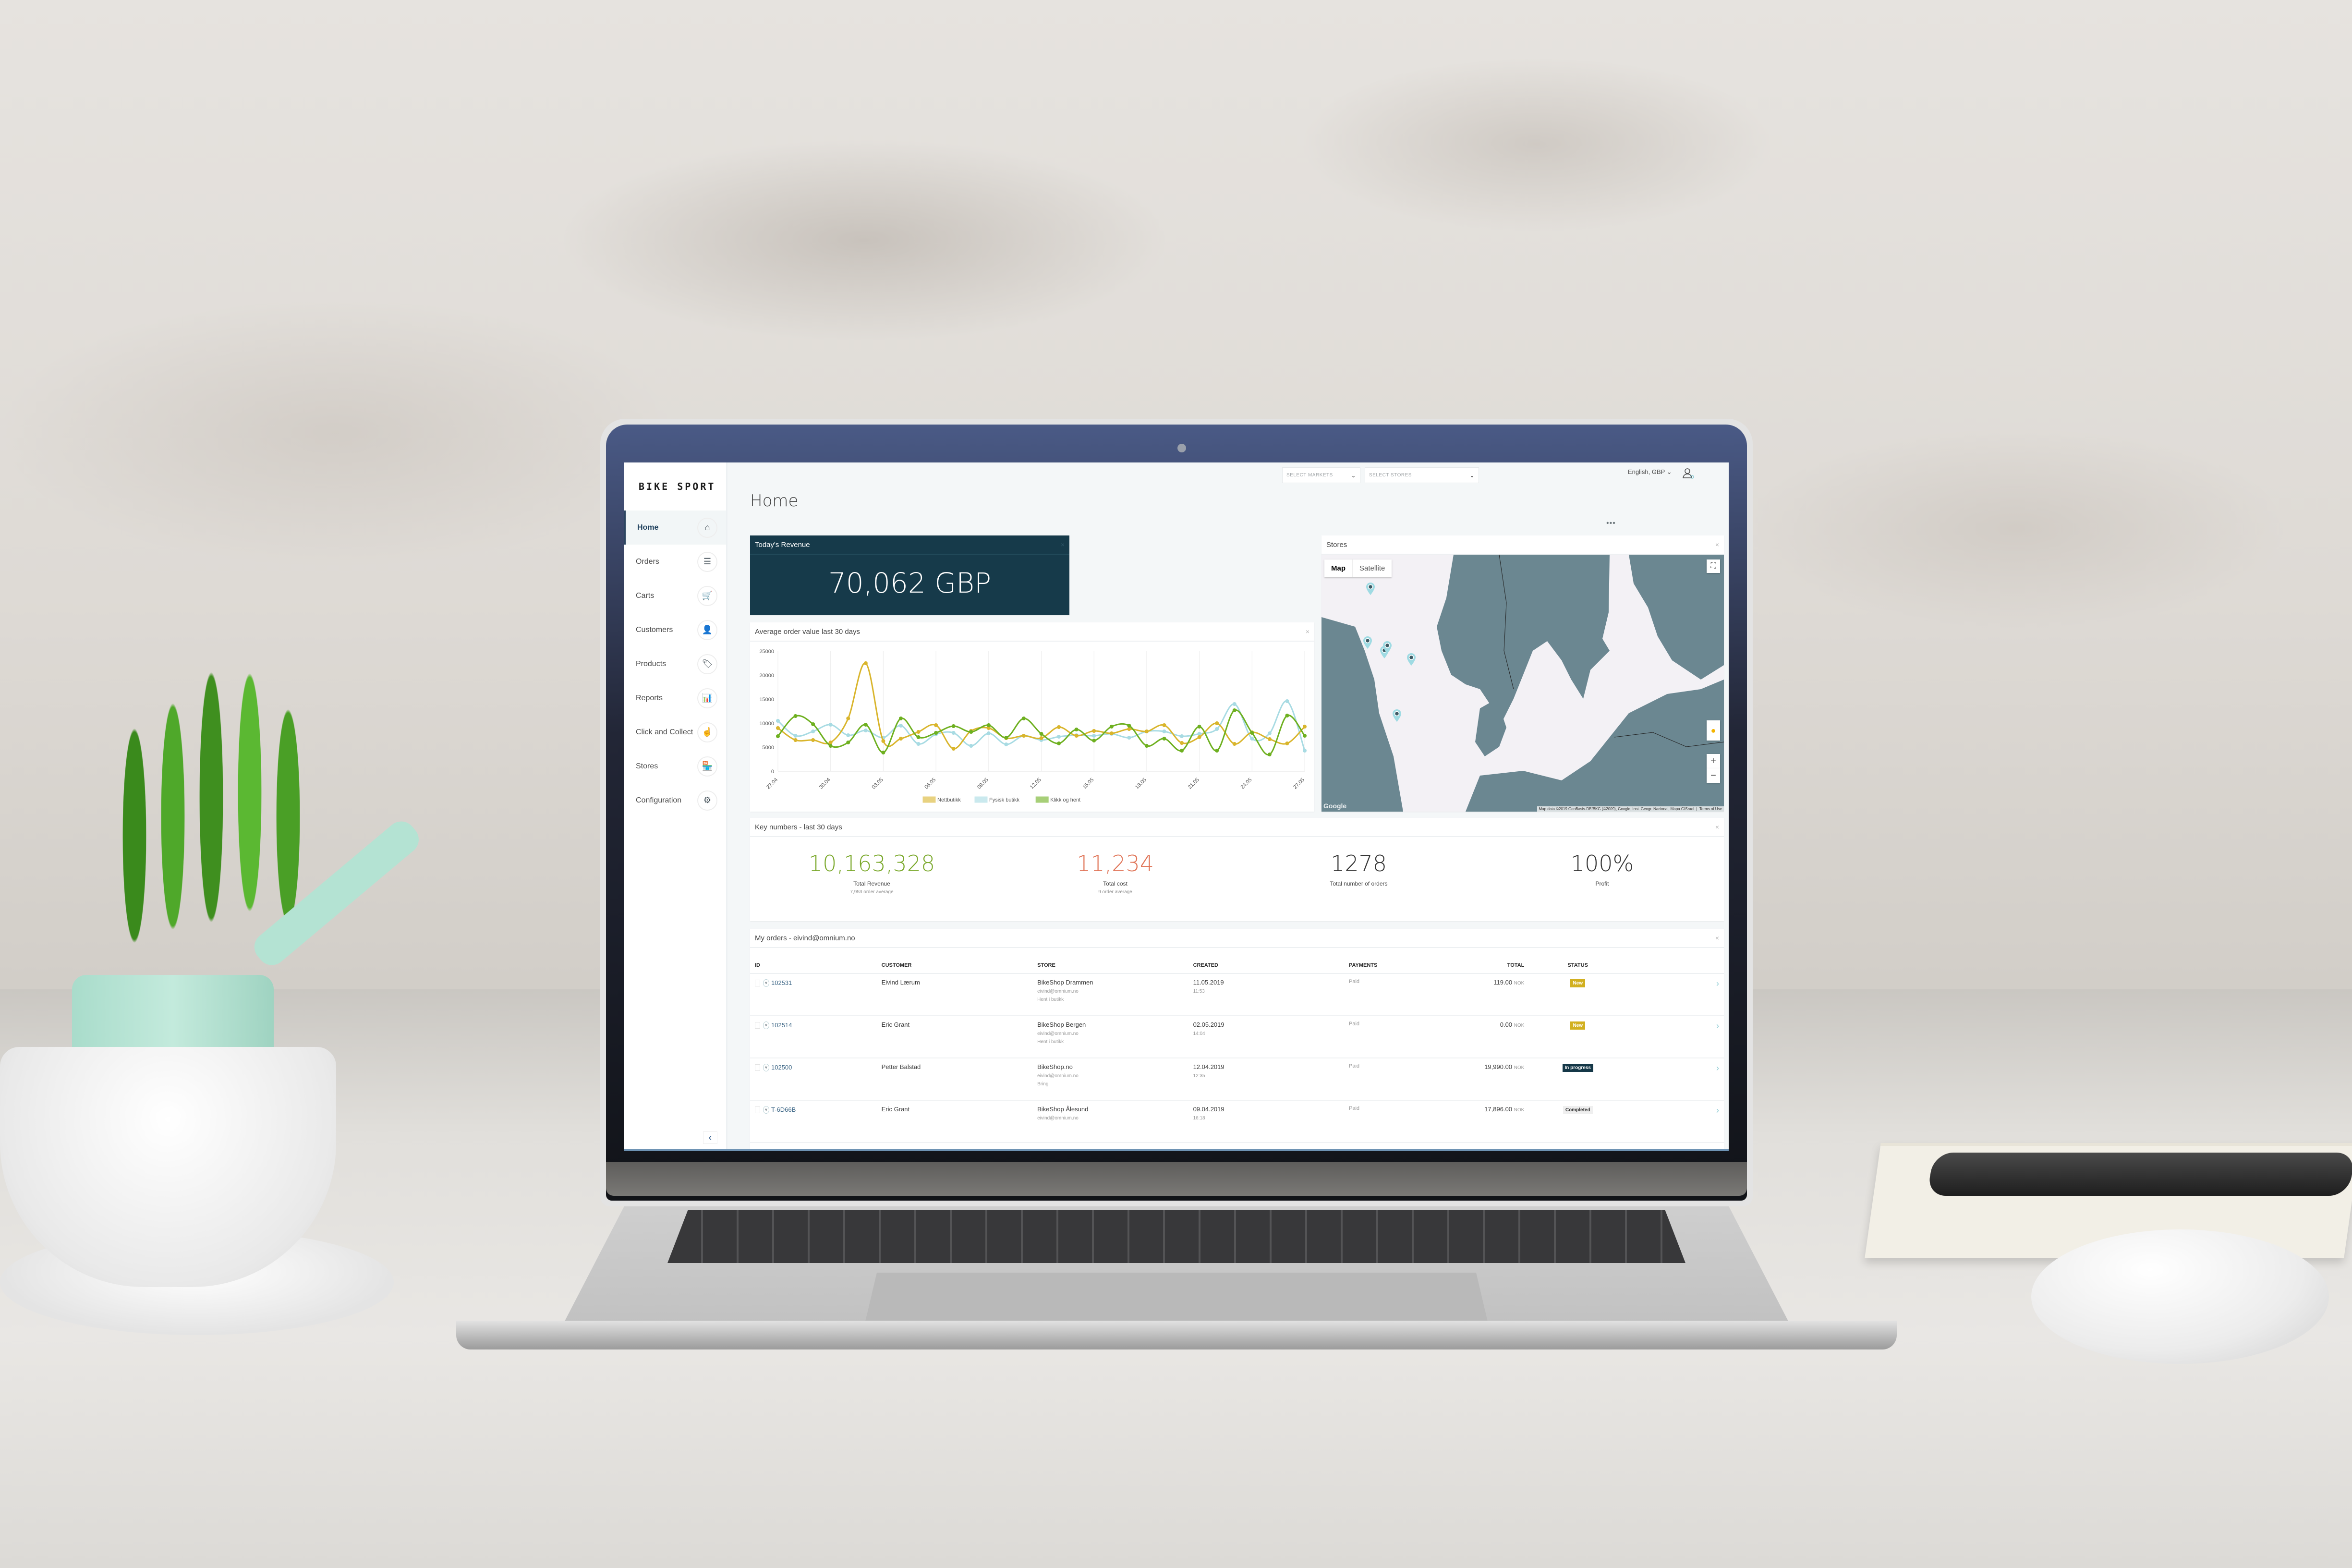 The height and width of the screenshot is (1568, 2352). What do you see at coordinates (1393, 961) in the screenshot?
I see `column-header-payments: PAYMENTS` at bounding box center [1393, 961].